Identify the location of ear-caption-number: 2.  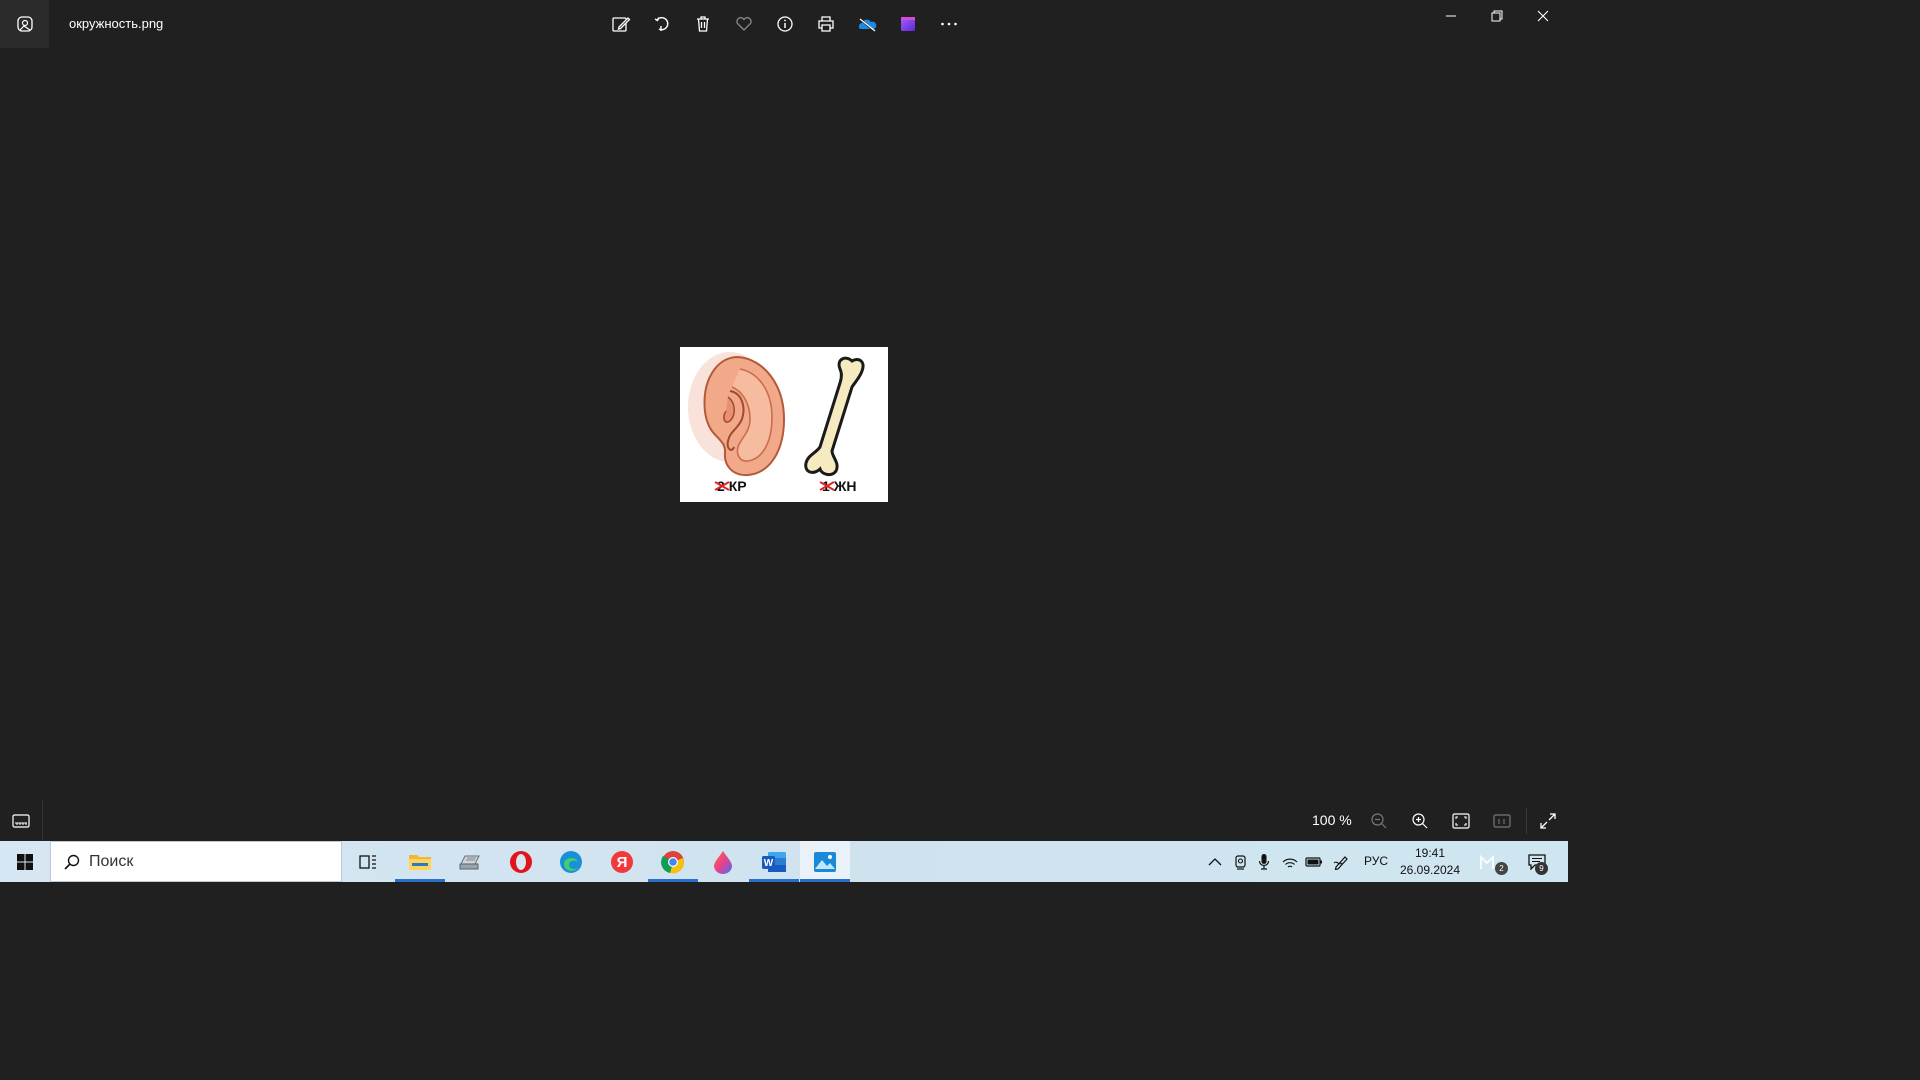
(721, 486).